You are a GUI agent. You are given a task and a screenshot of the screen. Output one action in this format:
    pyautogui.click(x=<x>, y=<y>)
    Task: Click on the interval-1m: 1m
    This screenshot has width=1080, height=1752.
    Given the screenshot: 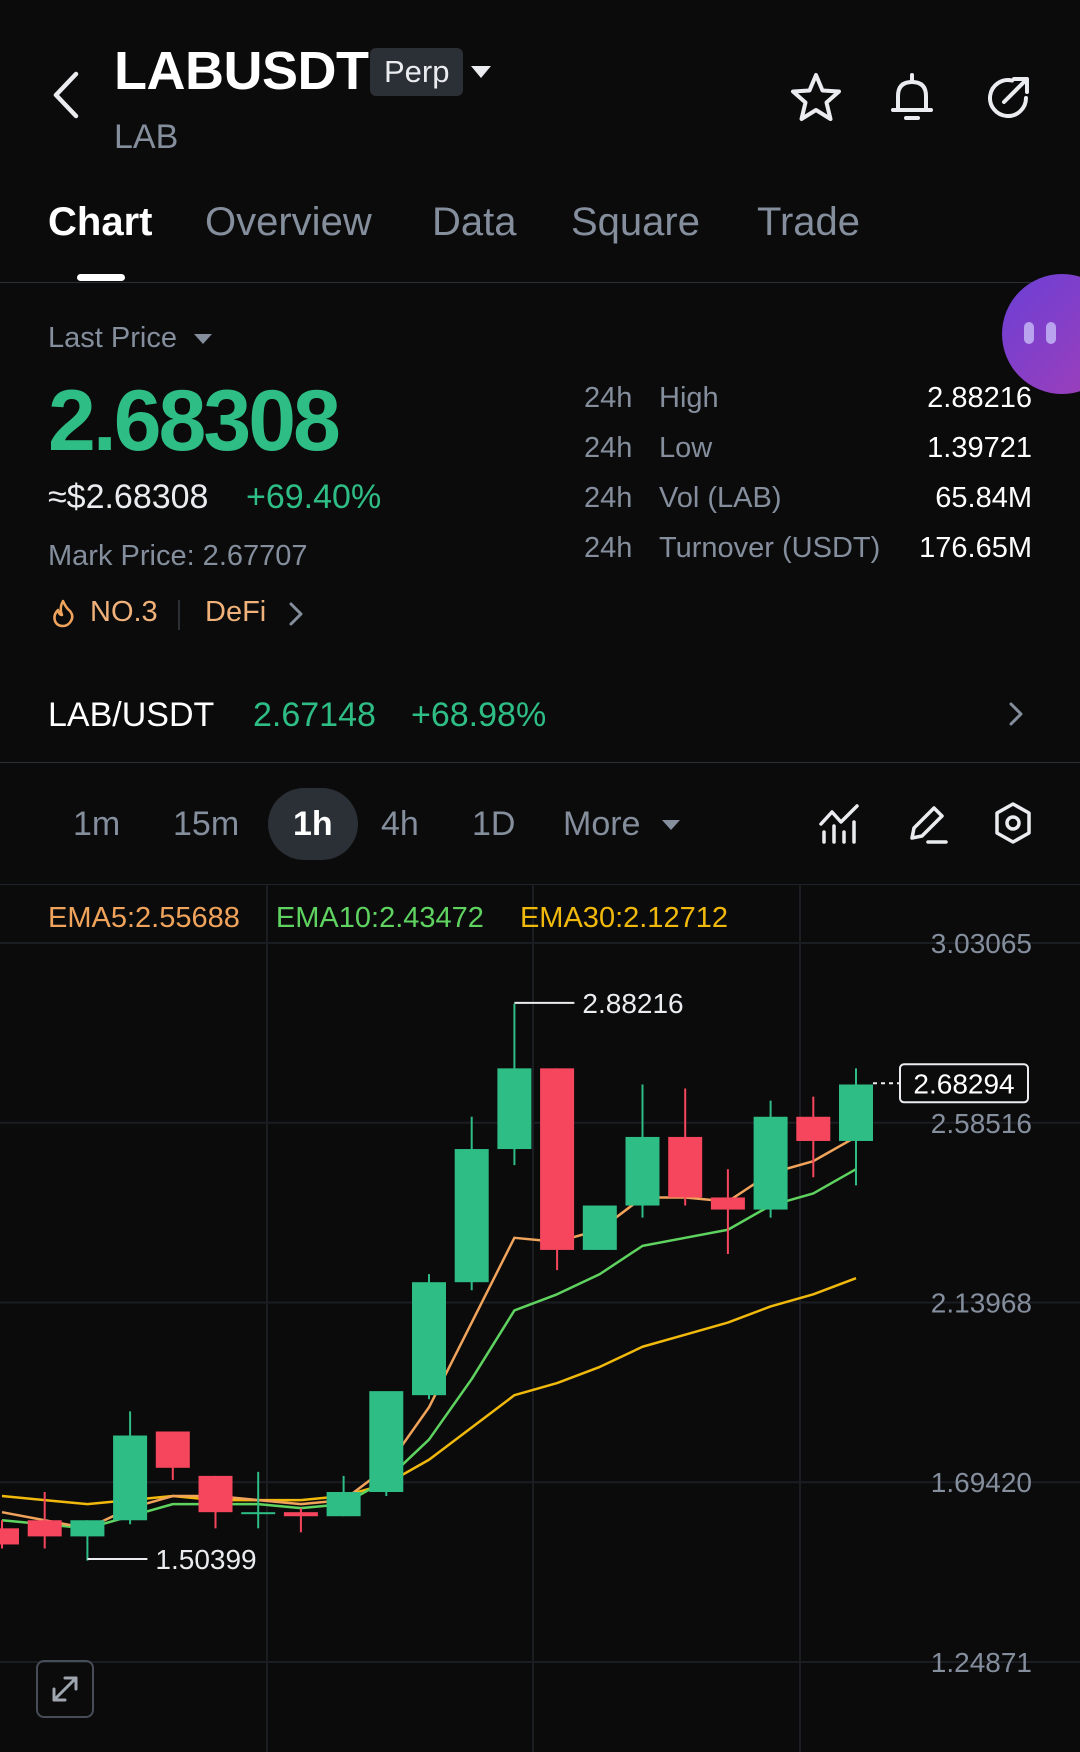 What is the action you would take?
    pyautogui.click(x=96, y=824)
    